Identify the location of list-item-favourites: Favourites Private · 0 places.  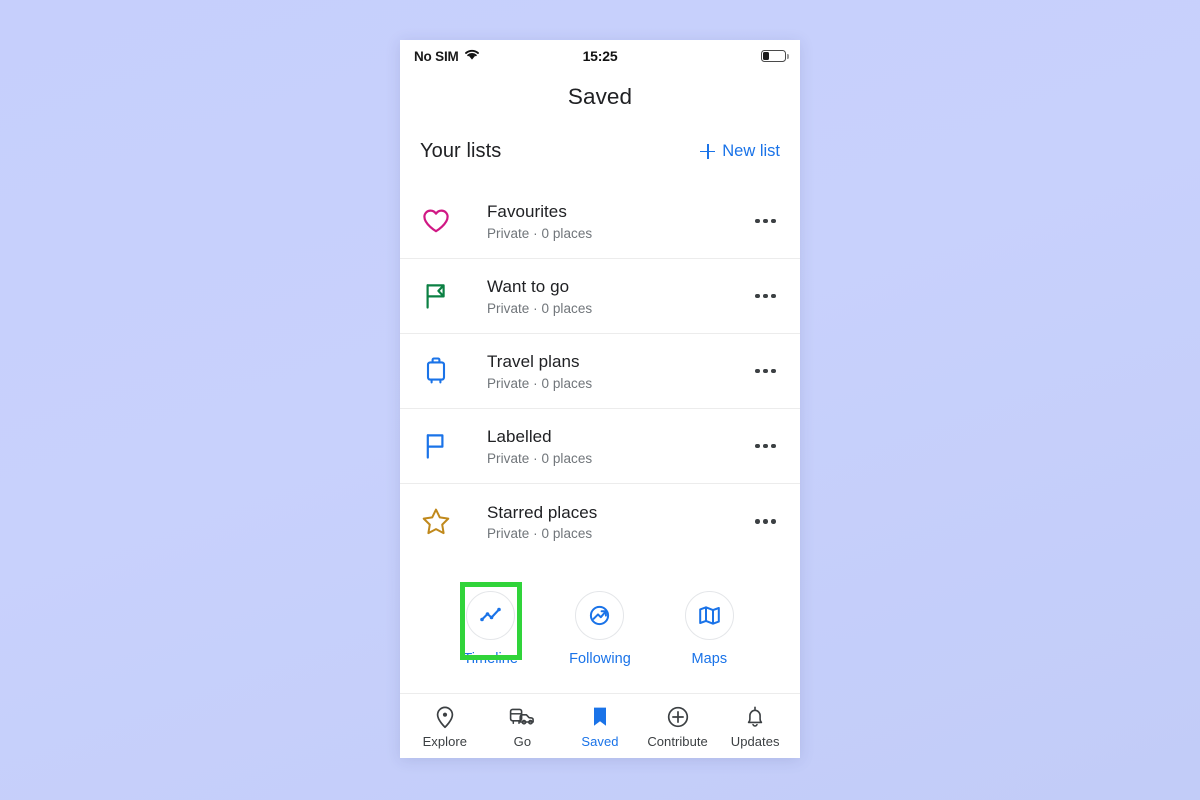
(600, 221).